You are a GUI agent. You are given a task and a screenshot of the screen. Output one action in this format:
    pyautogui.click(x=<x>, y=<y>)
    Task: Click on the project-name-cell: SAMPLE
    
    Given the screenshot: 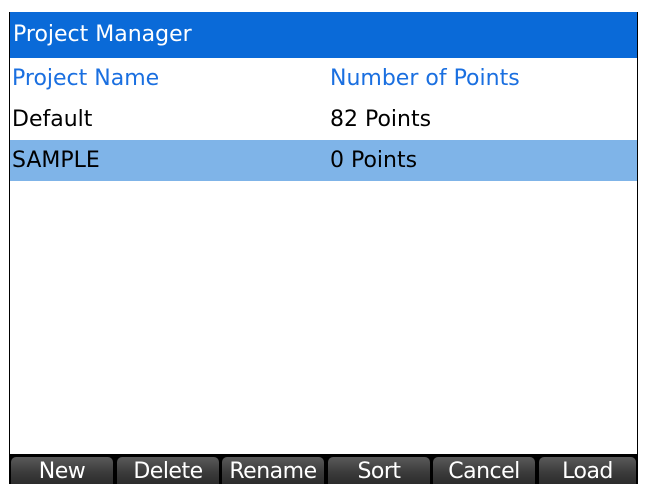 What is the action you would take?
    pyautogui.click(x=56, y=160)
    